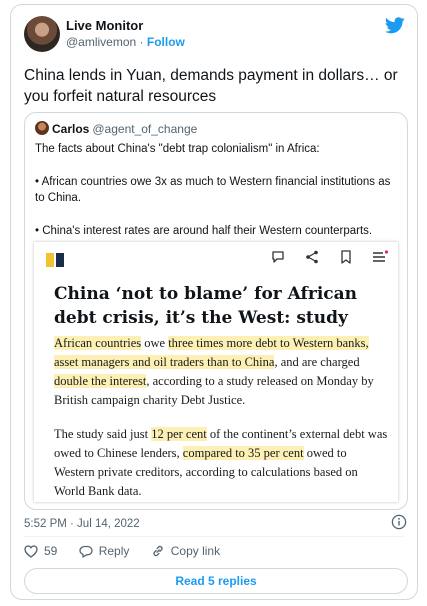 This screenshot has height=606, width=427. Describe the element at coordinates (101, 42) in the screenshot. I see `author-handle: @amlivemon` at that location.